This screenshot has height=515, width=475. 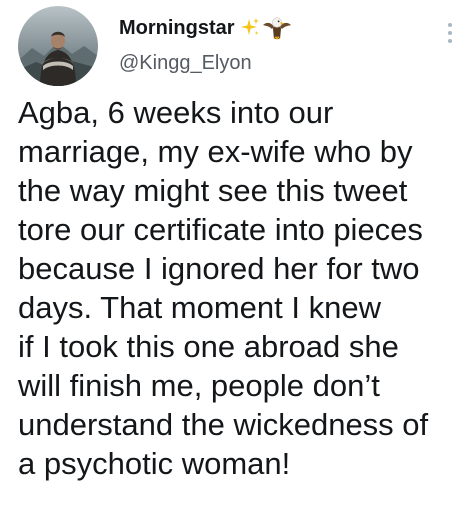 I want to click on author-name-row: Morningstar, so click(x=205, y=28).